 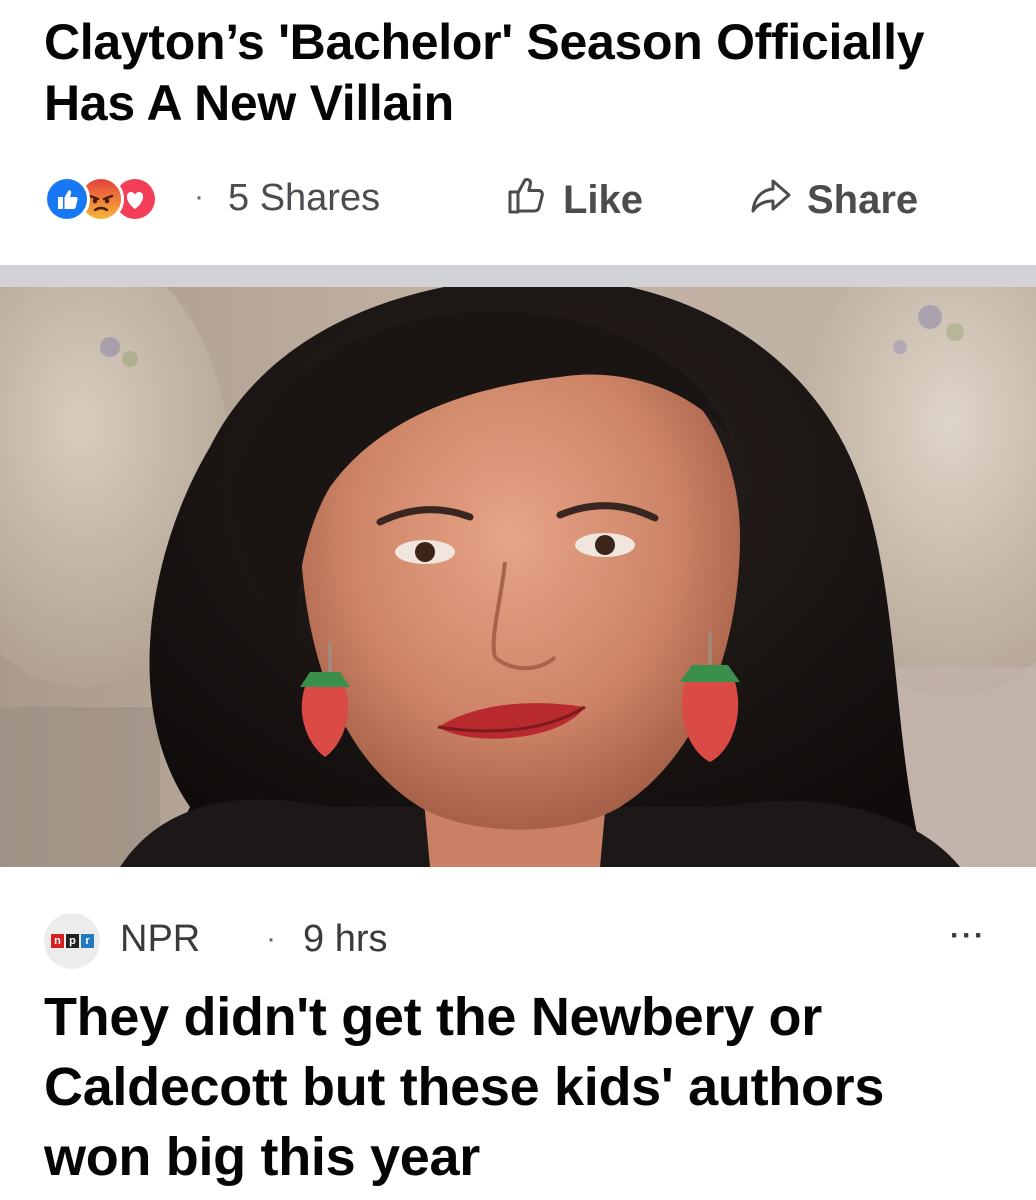 I want to click on post-source-row: n p r NPR · 9 hrs ···, so click(x=524, y=940).